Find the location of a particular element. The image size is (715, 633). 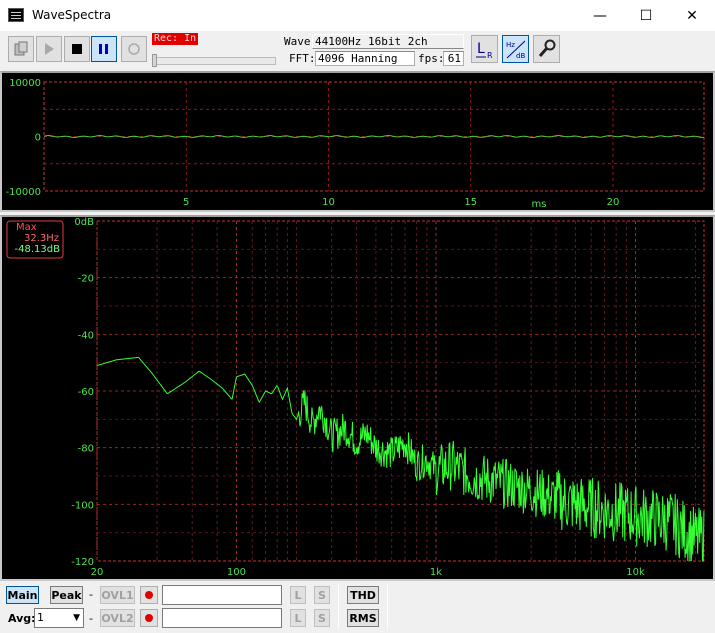

minimize-icon: — is located at coordinates (600, 15).